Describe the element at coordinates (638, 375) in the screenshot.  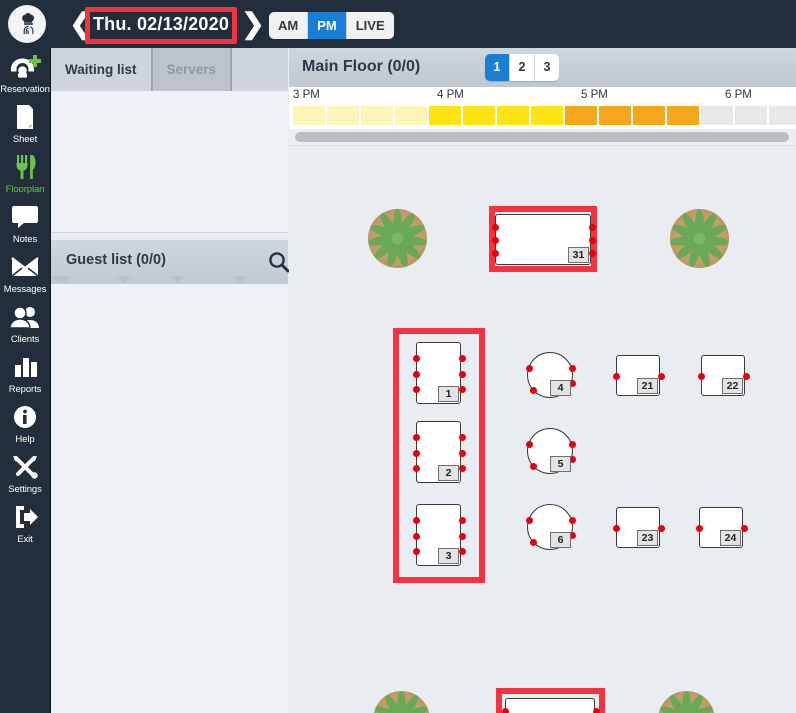
I see `floor-table-21: 21` at that location.